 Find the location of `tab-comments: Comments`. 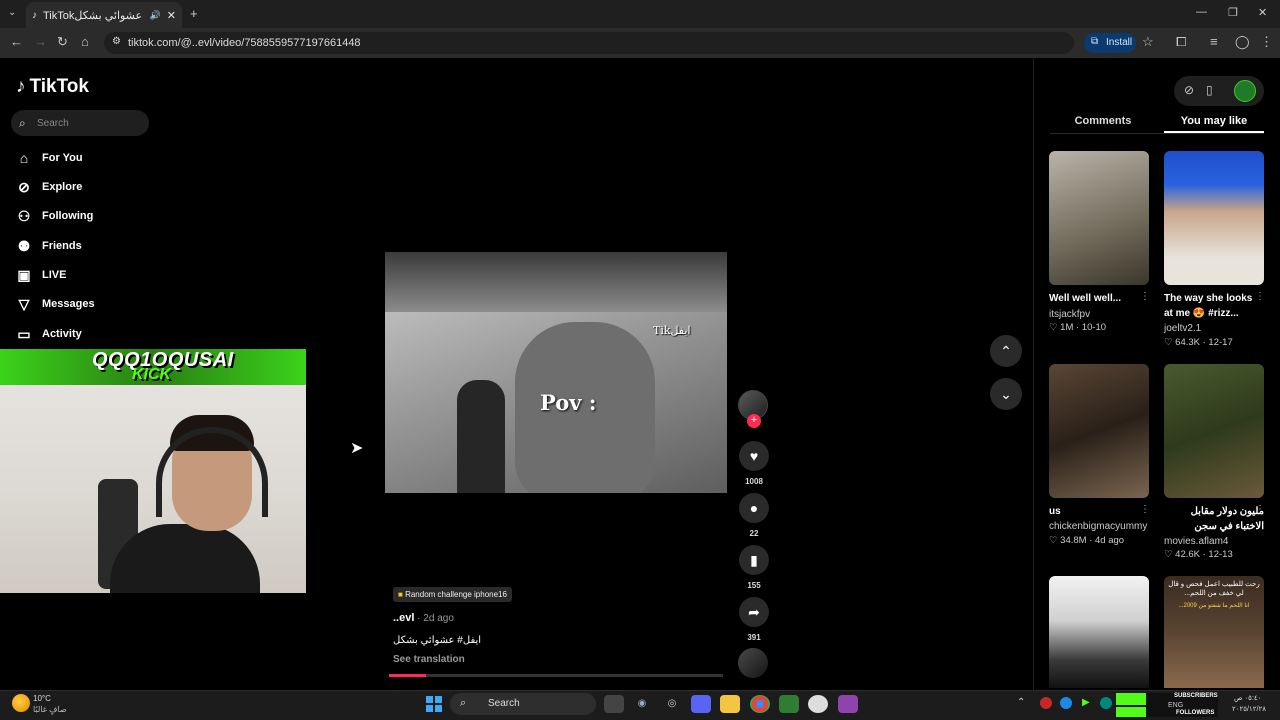

tab-comments: Comments is located at coordinates (1103, 121).